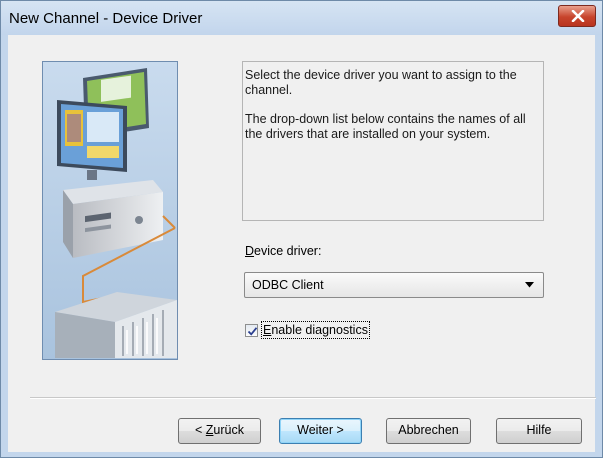 Image resolution: width=605 pixels, height=460 pixels. I want to click on back-button: < Zurück, so click(219, 431).